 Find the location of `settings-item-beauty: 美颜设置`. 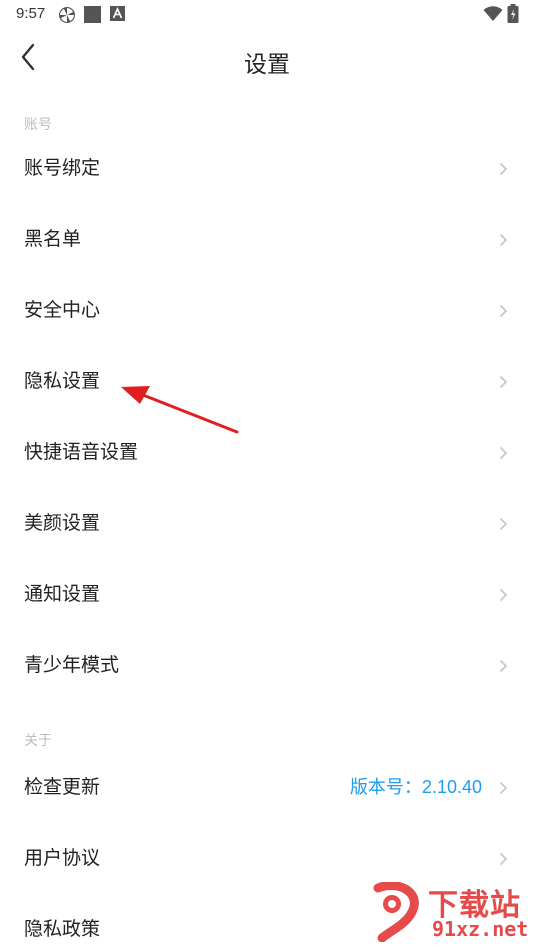

settings-item-beauty: 美颜设置 is located at coordinates (267, 523).